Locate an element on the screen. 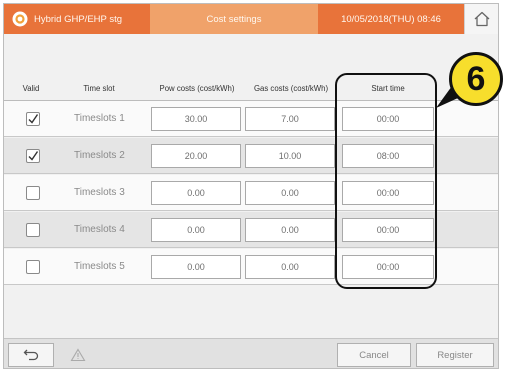 This screenshot has width=513, height=372. app-title-area: Hybrid GHP/EHP stg is located at coordinates (77, 19).